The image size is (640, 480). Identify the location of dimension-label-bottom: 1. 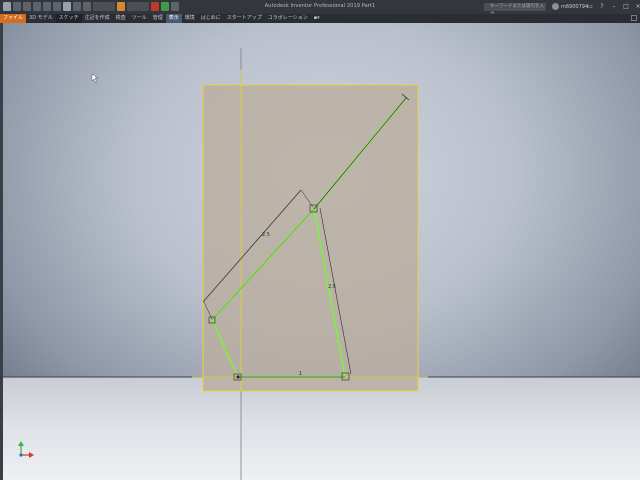
(300, 374).